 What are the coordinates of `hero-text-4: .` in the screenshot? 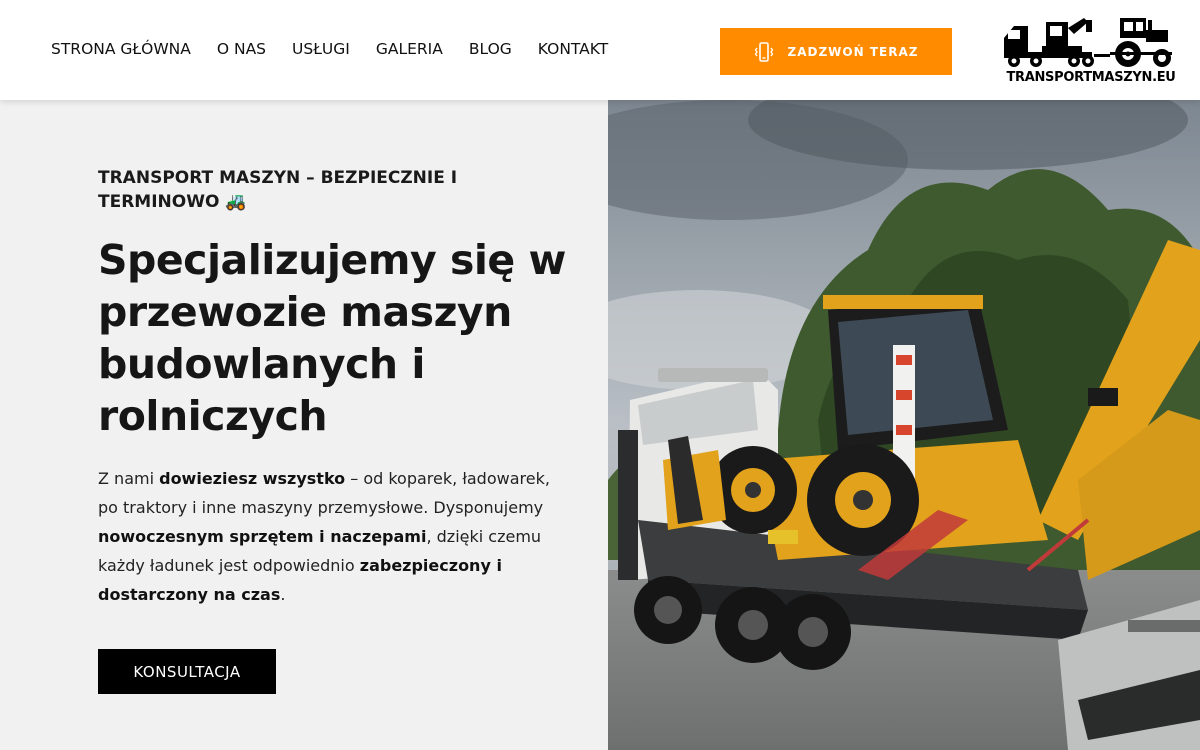 It's located at (283, 594).